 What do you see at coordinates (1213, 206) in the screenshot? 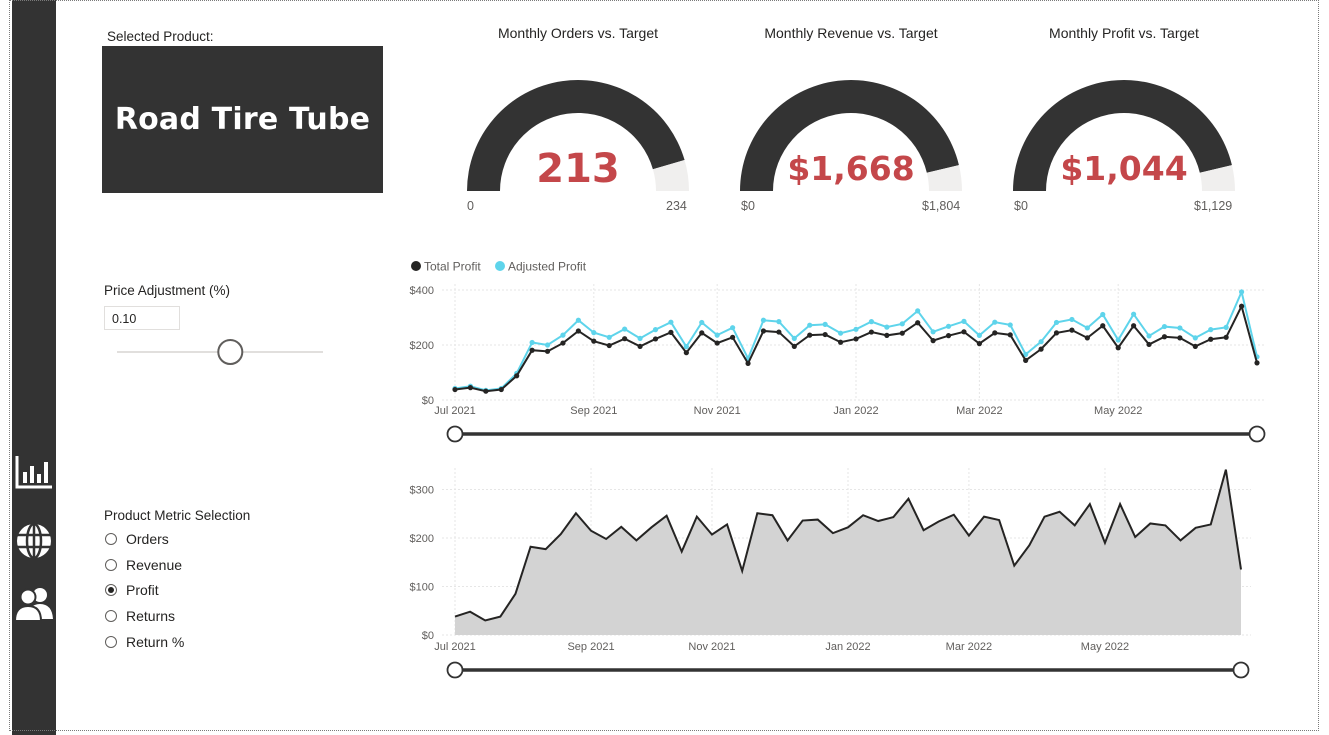
I see `gauge-profit-max: $1,129` at bounding box center [1213, 206].